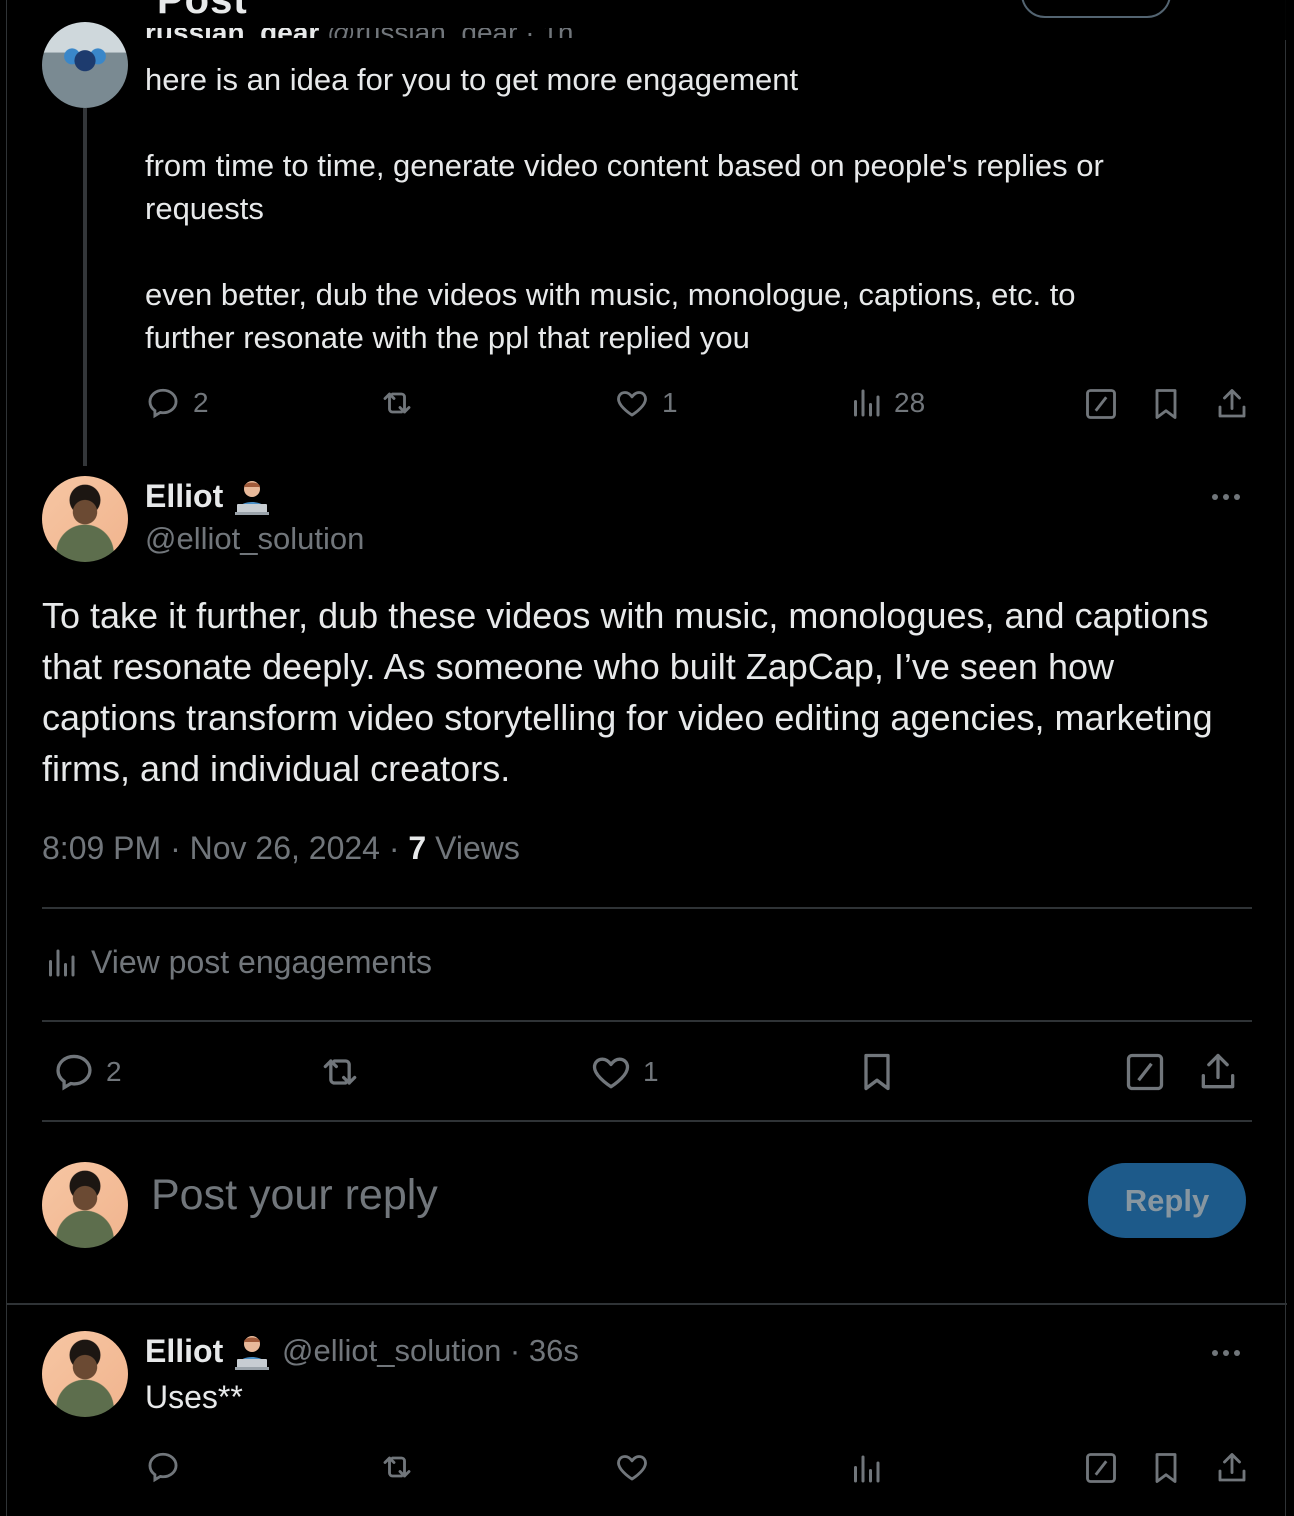  I want to click on main-grok-button, so click(1145, 1072).